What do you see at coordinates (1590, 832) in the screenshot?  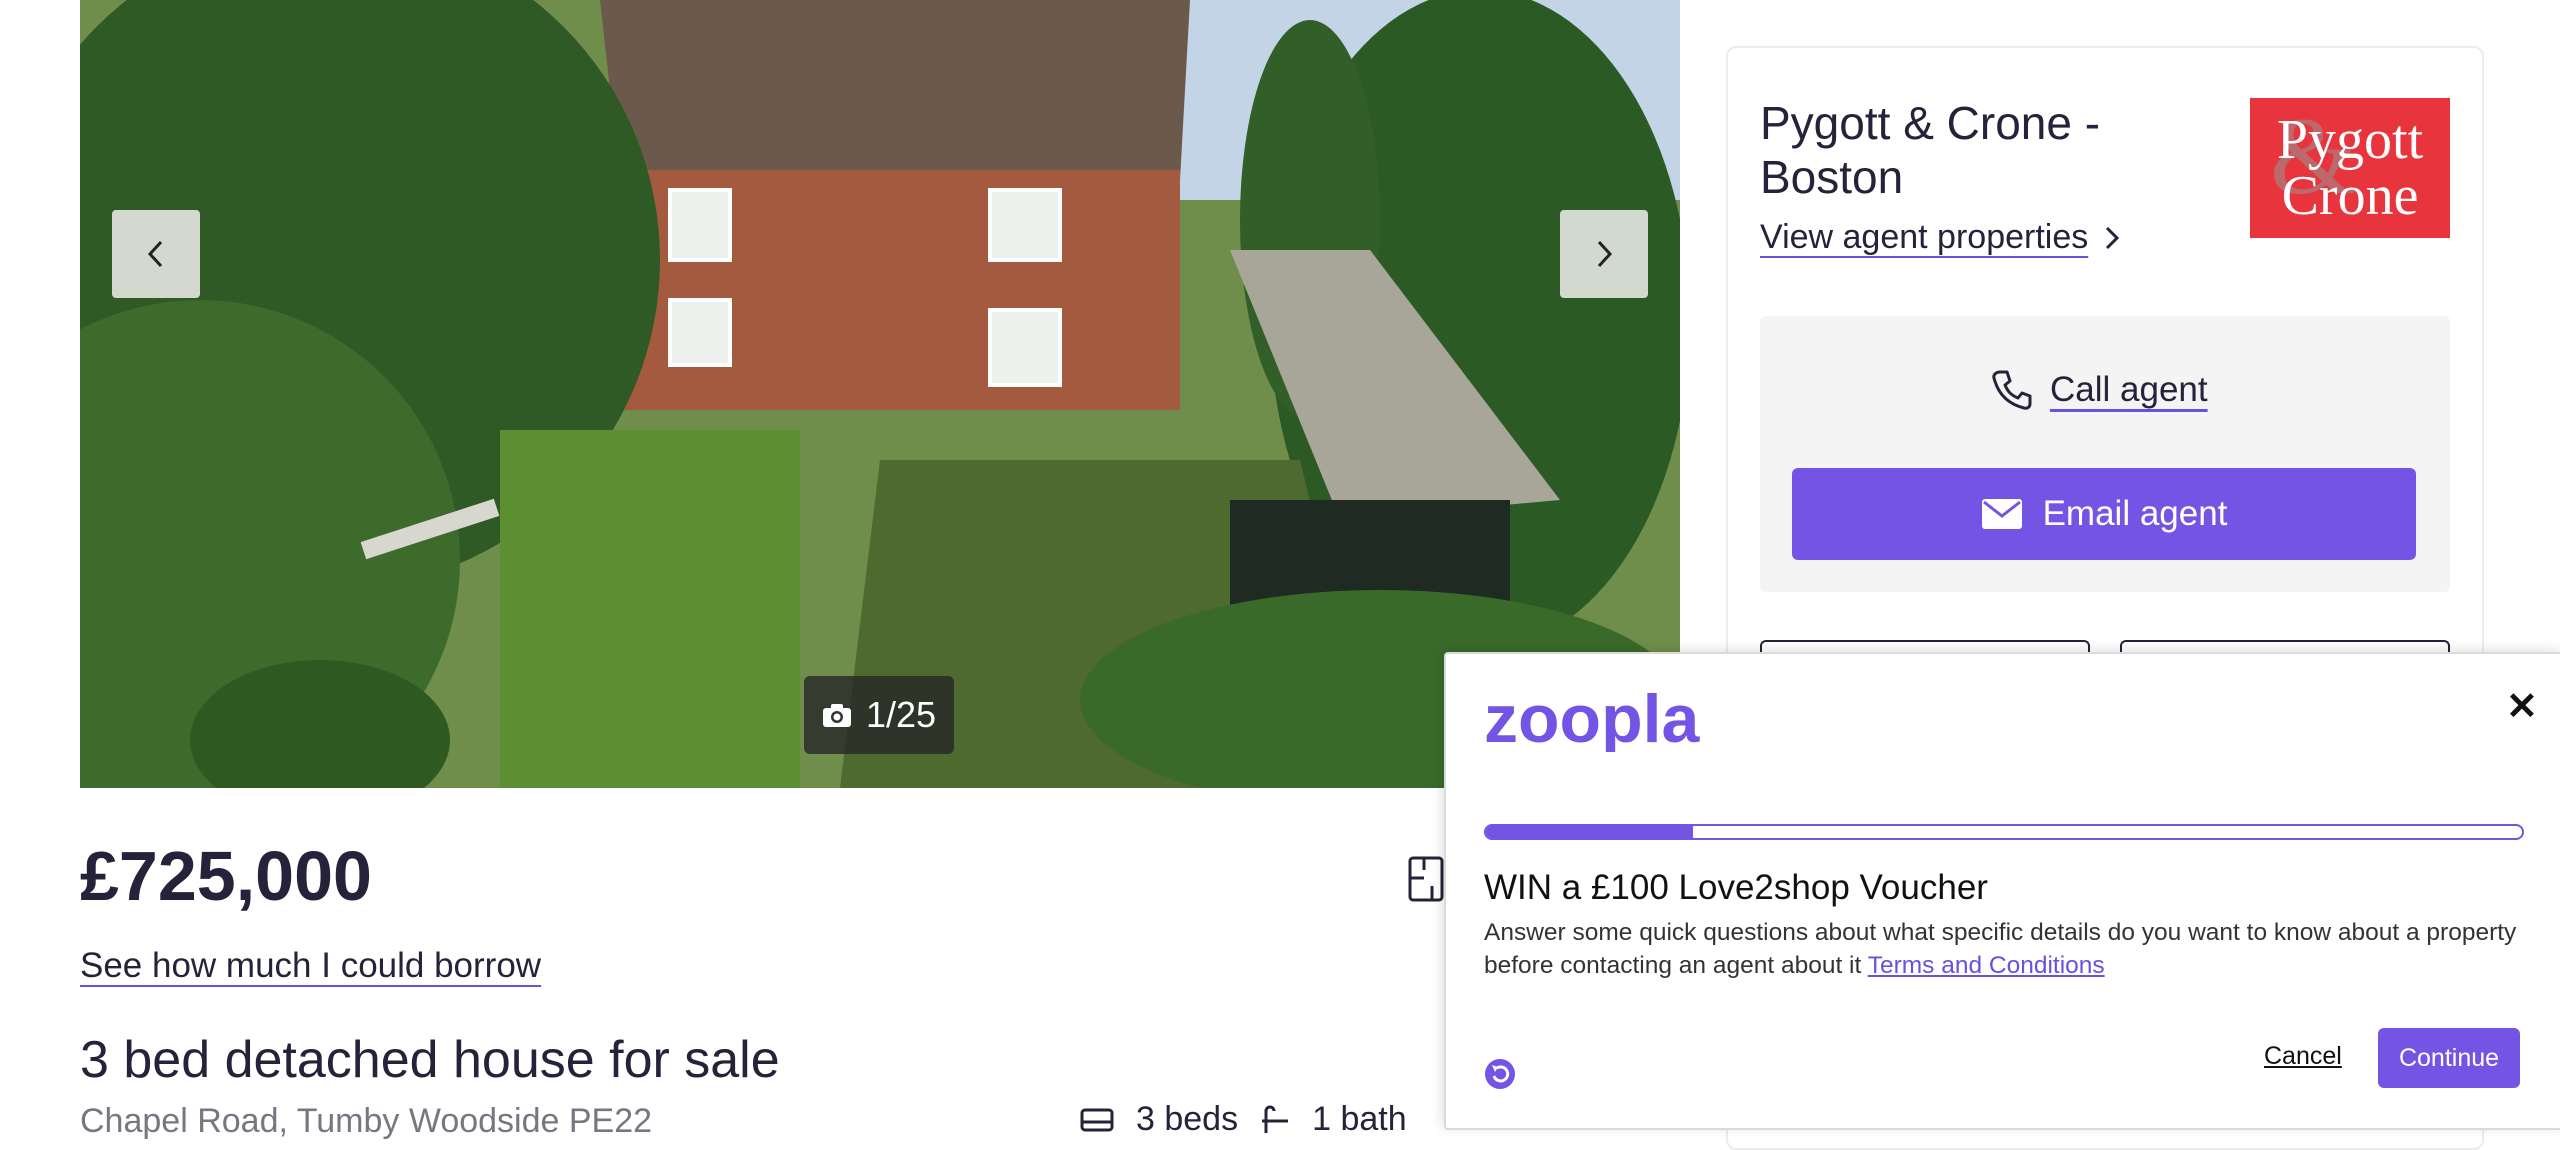 I see `survey-progress-fill` at bounding box center [1590, 832].